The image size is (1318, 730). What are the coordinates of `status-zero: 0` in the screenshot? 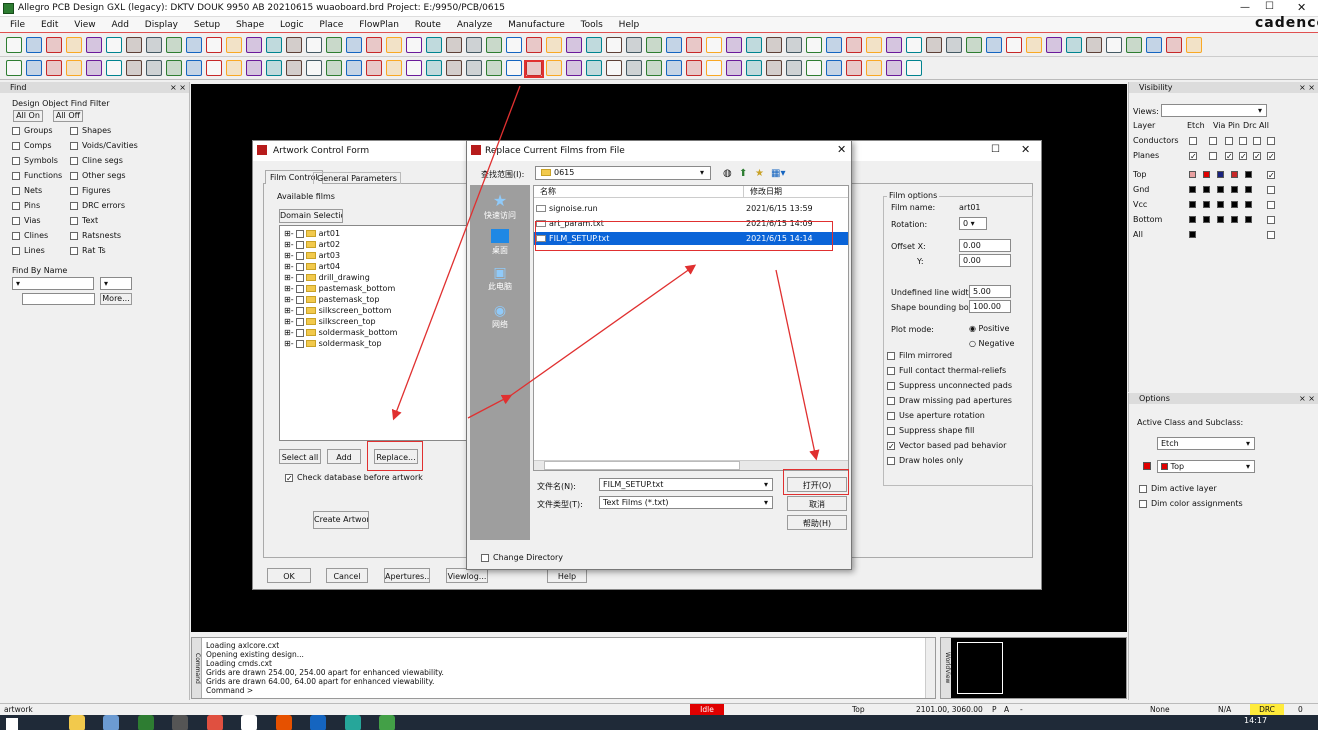 It's located at (1300, 709).